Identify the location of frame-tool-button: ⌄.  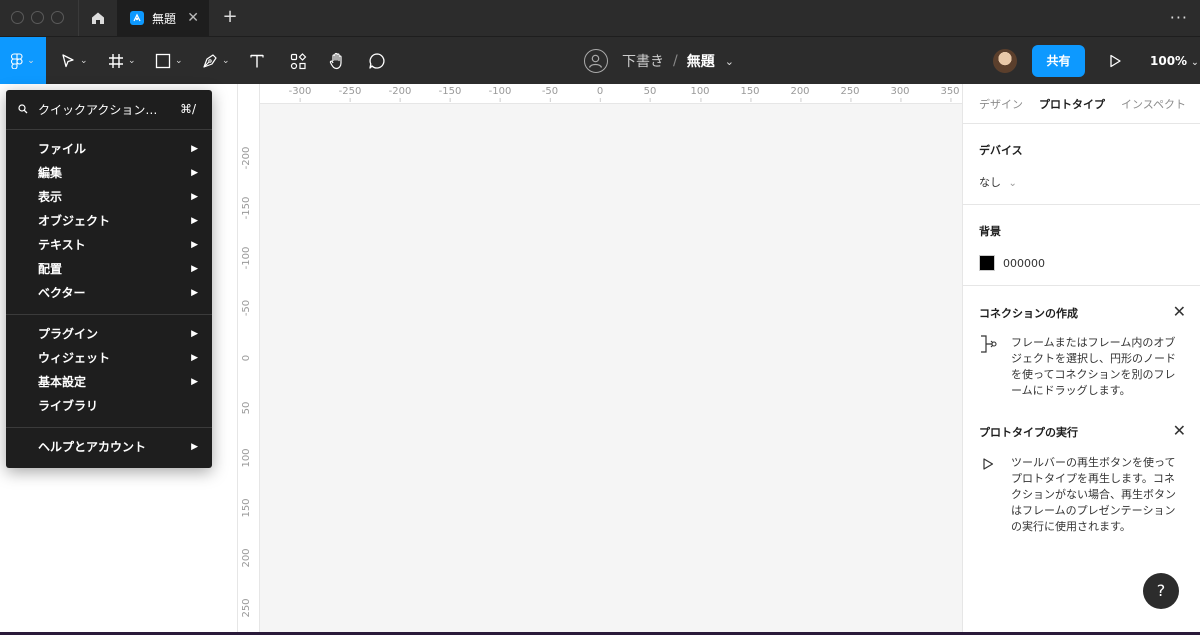
(122, 61).